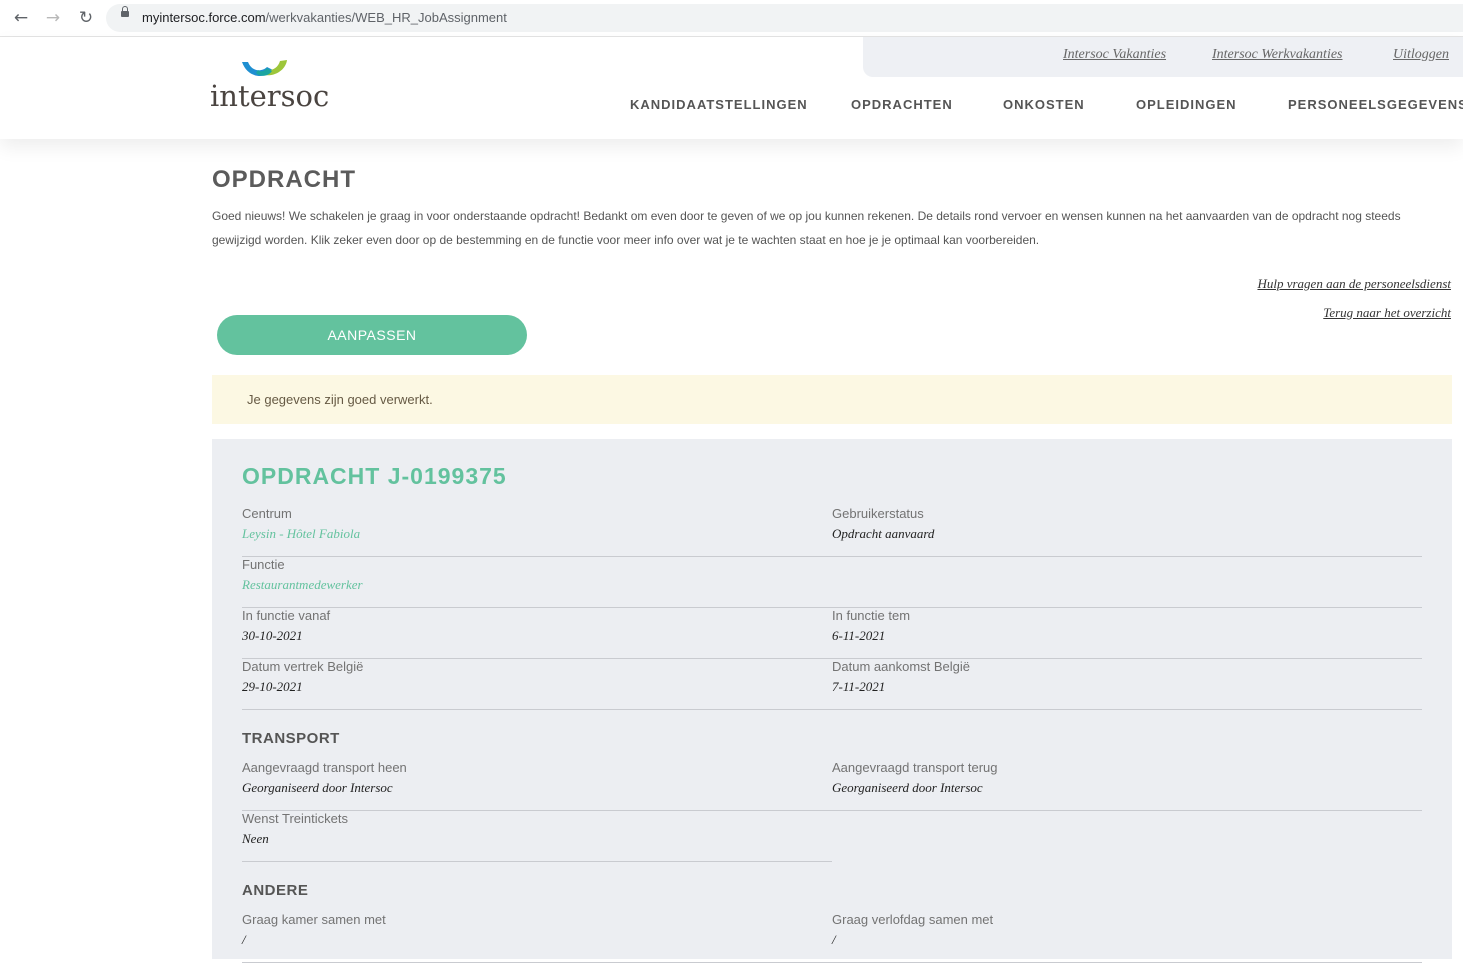 The image size is (1463, 963). Describe the element at coordinates (263, 564) in the screenshot. I see `field-label: Functie` at that location.